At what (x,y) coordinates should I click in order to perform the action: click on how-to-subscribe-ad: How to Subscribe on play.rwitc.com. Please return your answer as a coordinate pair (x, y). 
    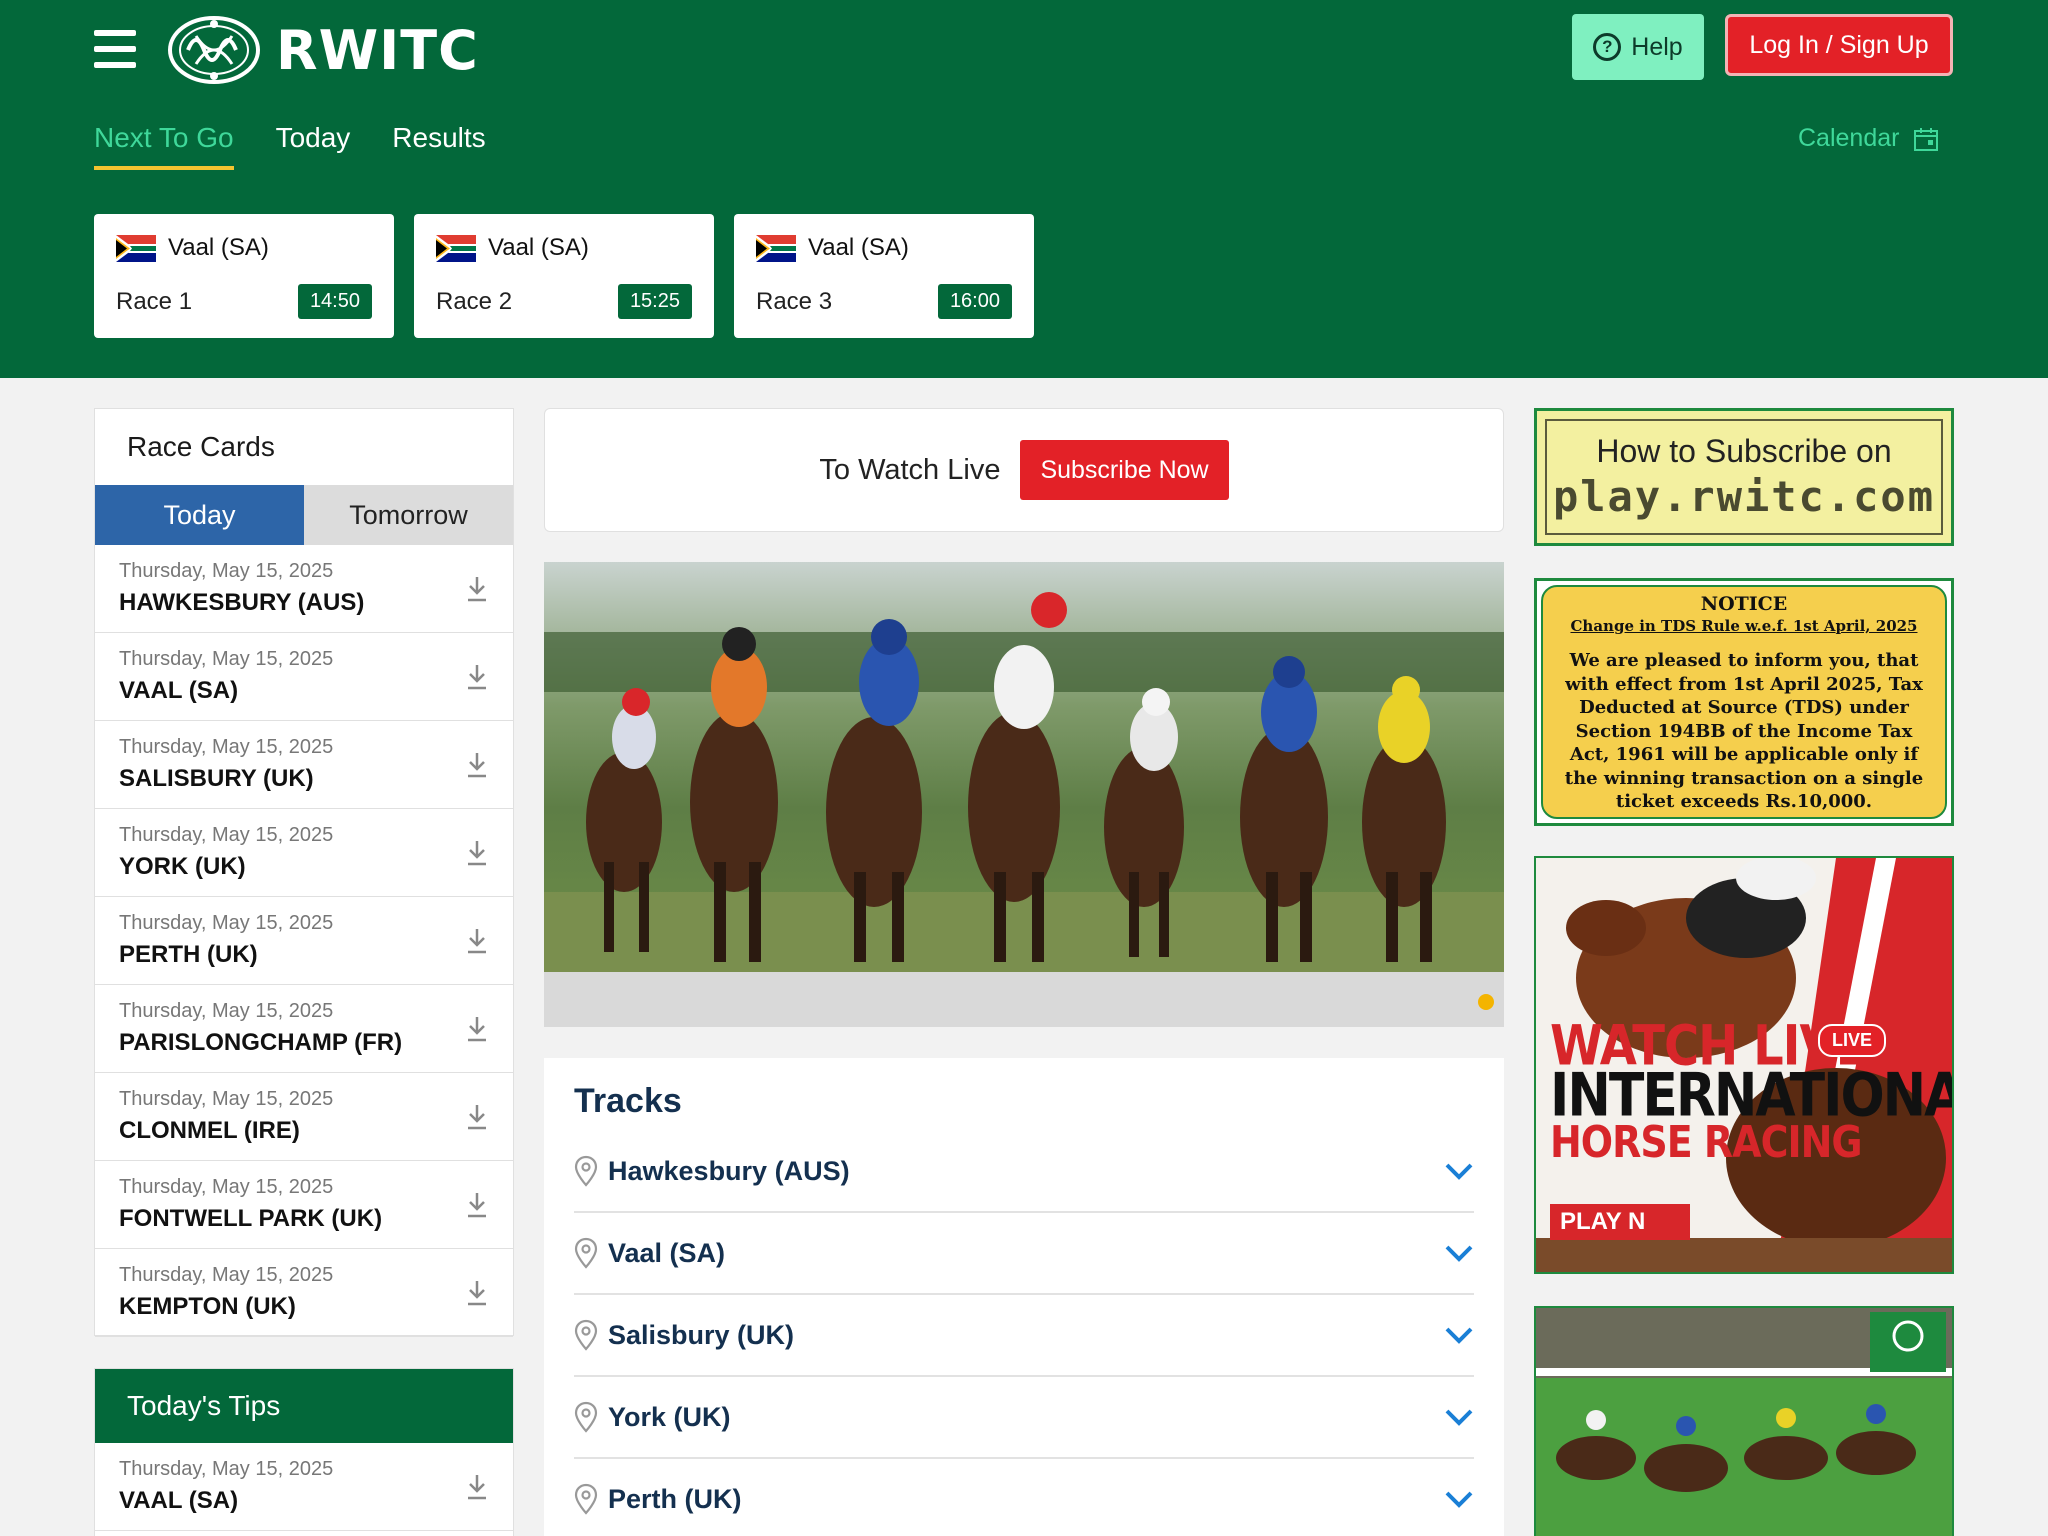
    Looking at the image, I should click on (1744, 477).